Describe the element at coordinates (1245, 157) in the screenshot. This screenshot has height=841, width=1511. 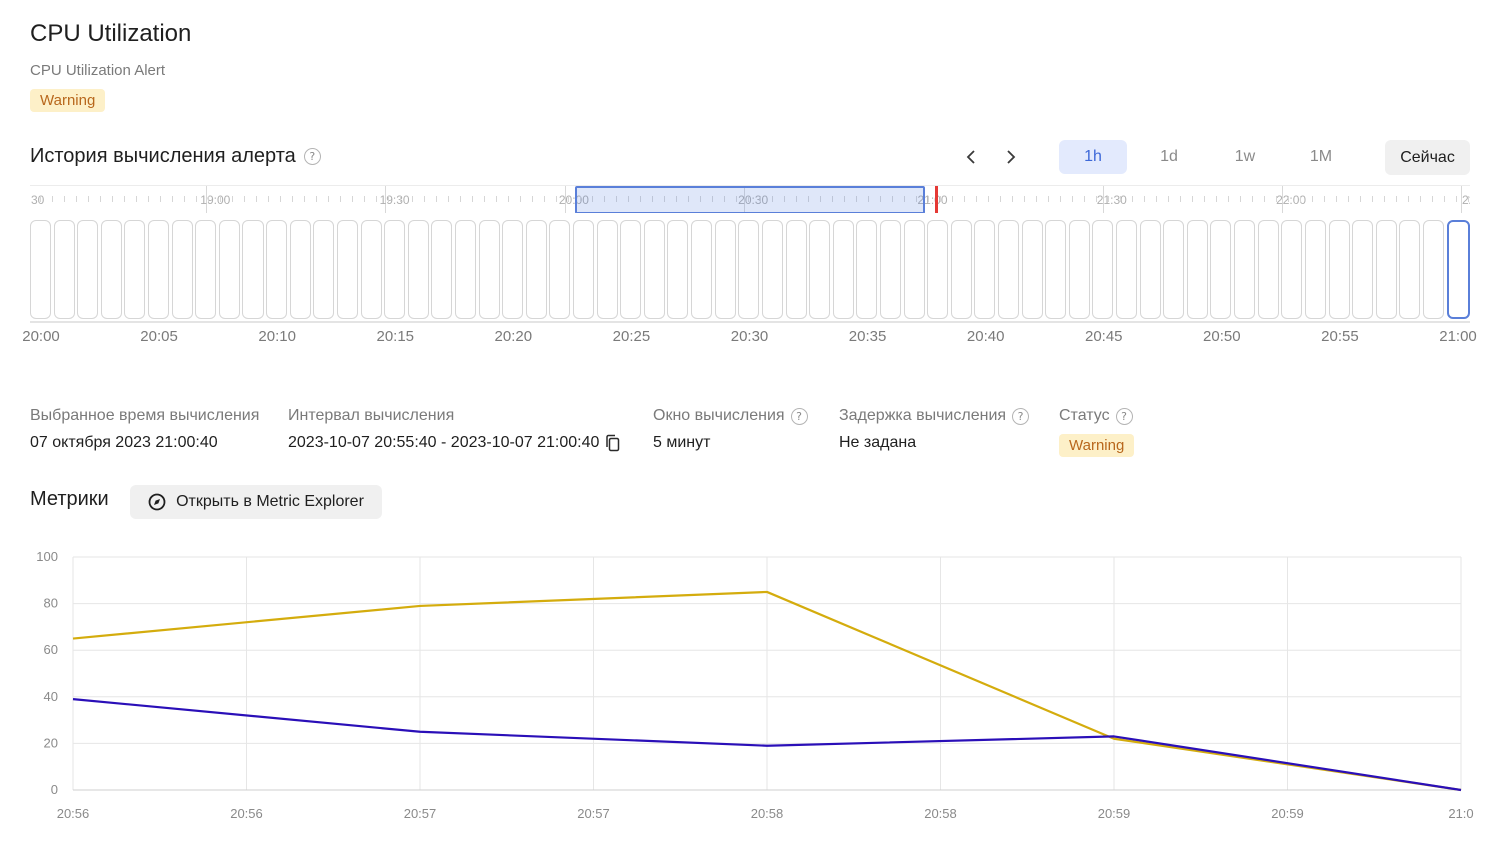
I see `range-1w-button: 1w` at that location.